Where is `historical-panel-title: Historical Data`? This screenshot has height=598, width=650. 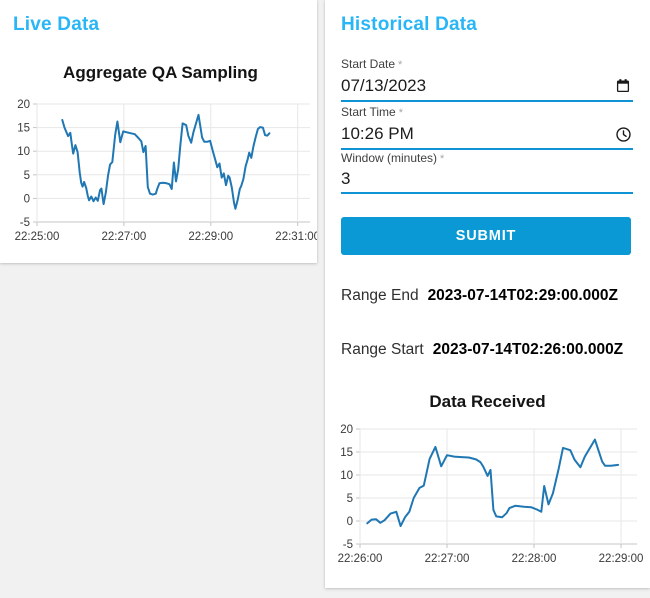
historical-panel-title: Historical Data is located at coordinates (409, 24).